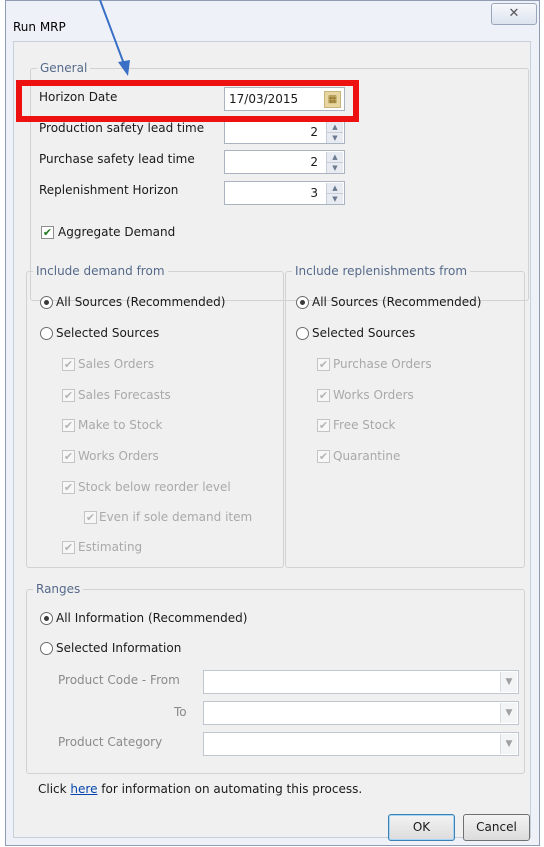  I want to click on product-category-combo: ▼, so click(361, 744).